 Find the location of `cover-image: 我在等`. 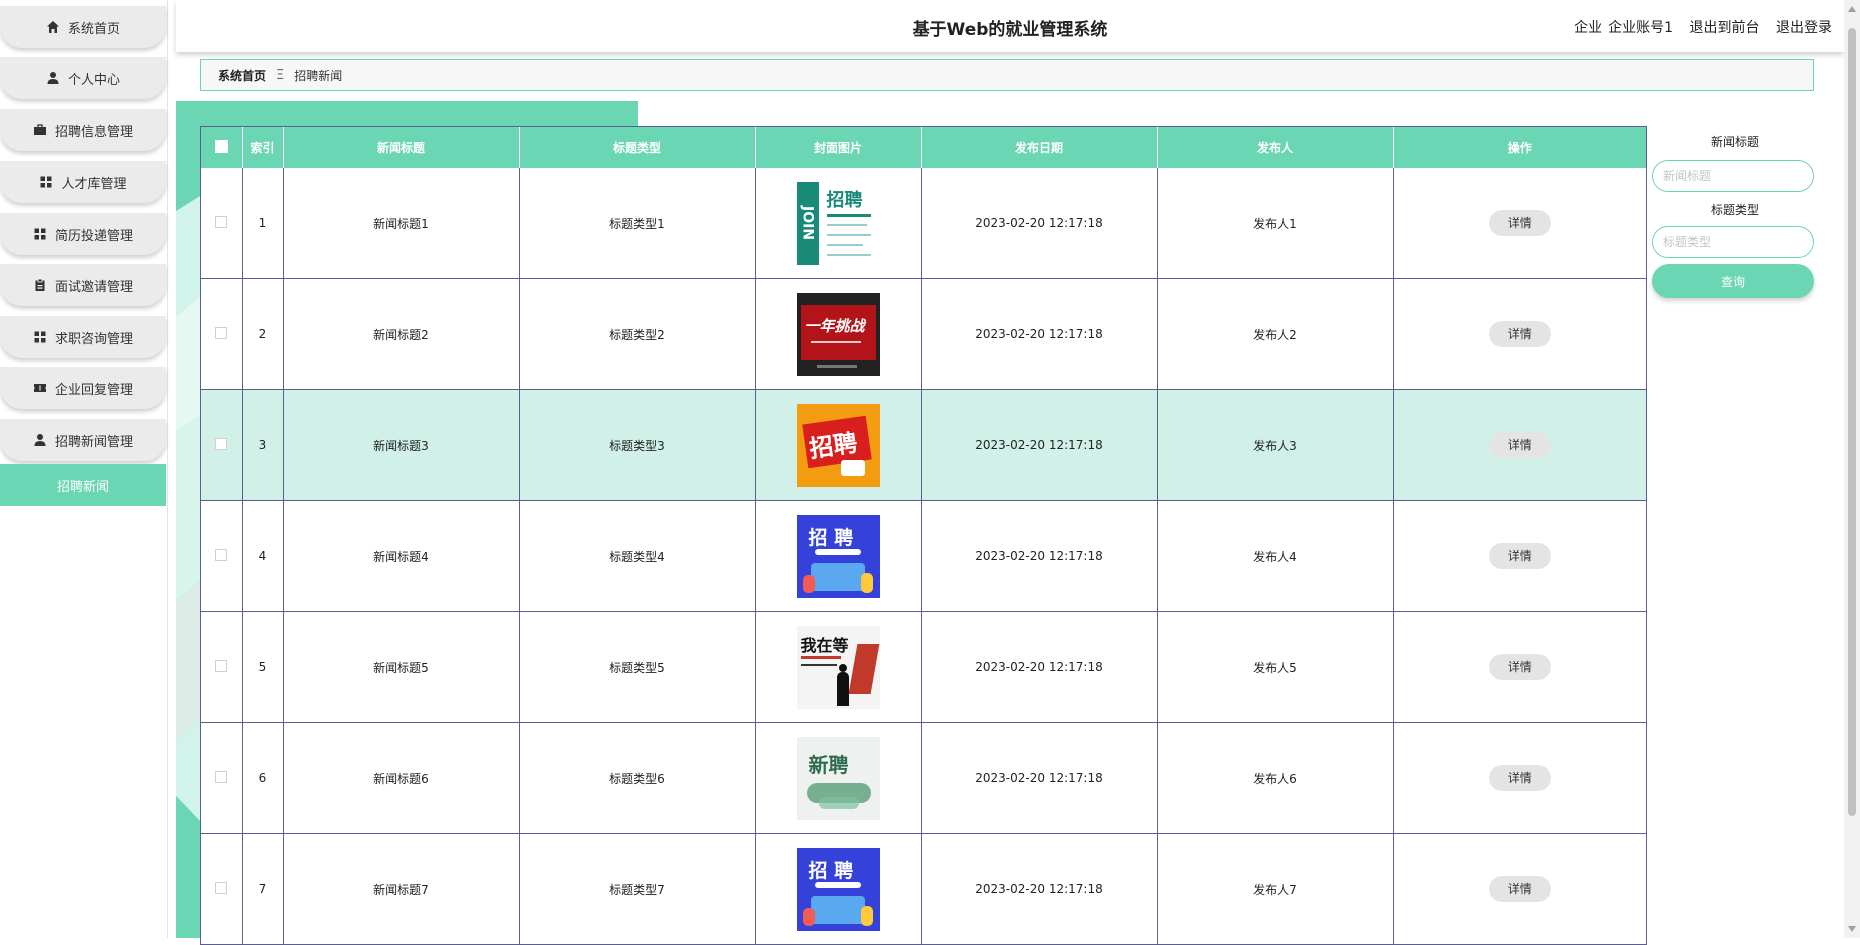

cover-image: 我在等 is located at coordinates (838, 667).